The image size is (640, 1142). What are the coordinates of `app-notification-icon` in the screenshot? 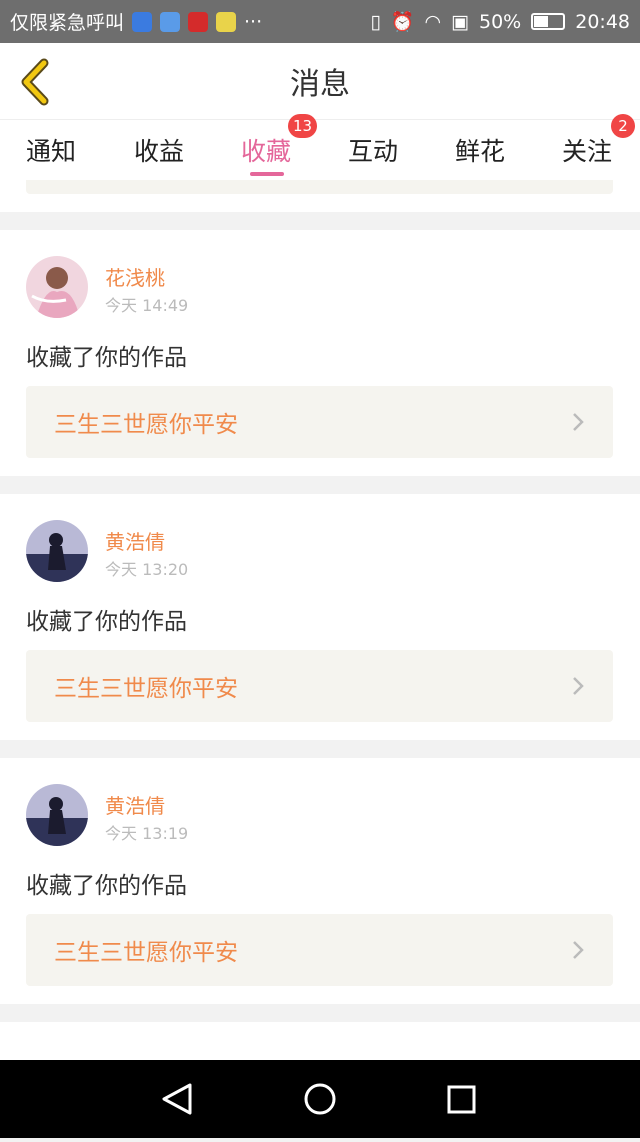 It's located at (198, 21).